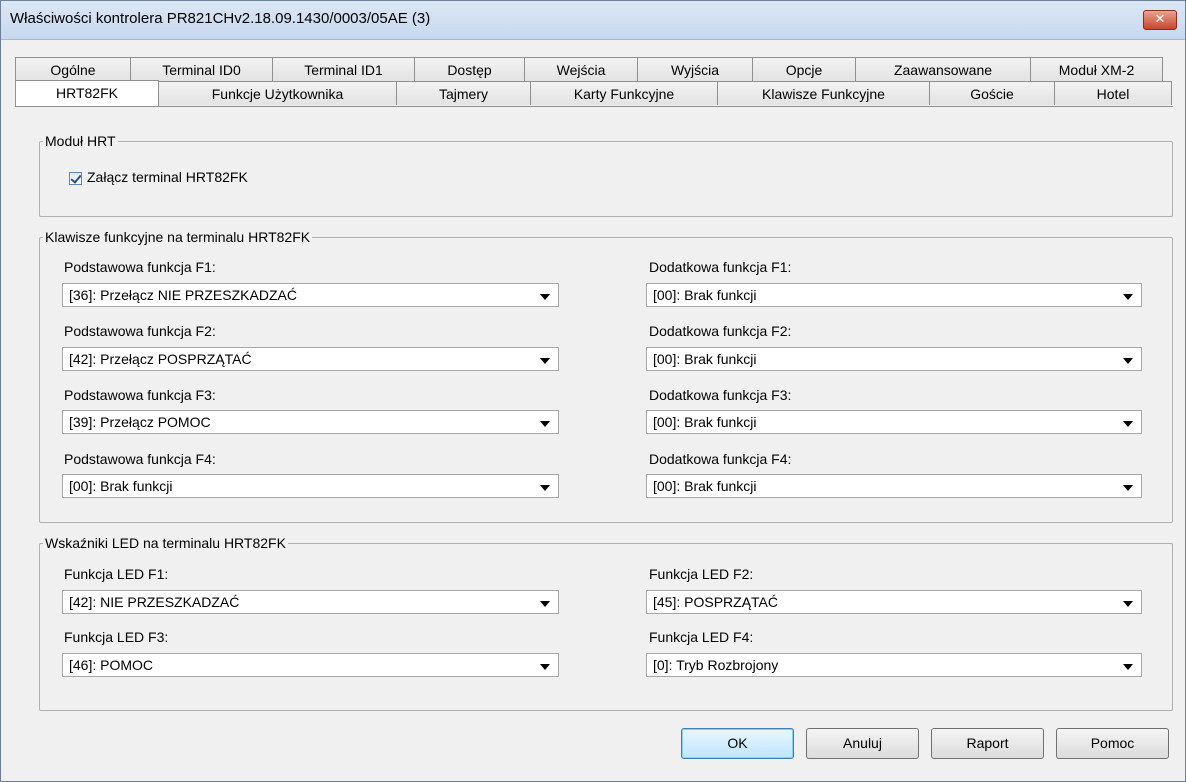  Describe the element at coordinates (140, 395) in the screenshot. I see `basic-f3-label: Podstawowa funkcja F3:` at that location.